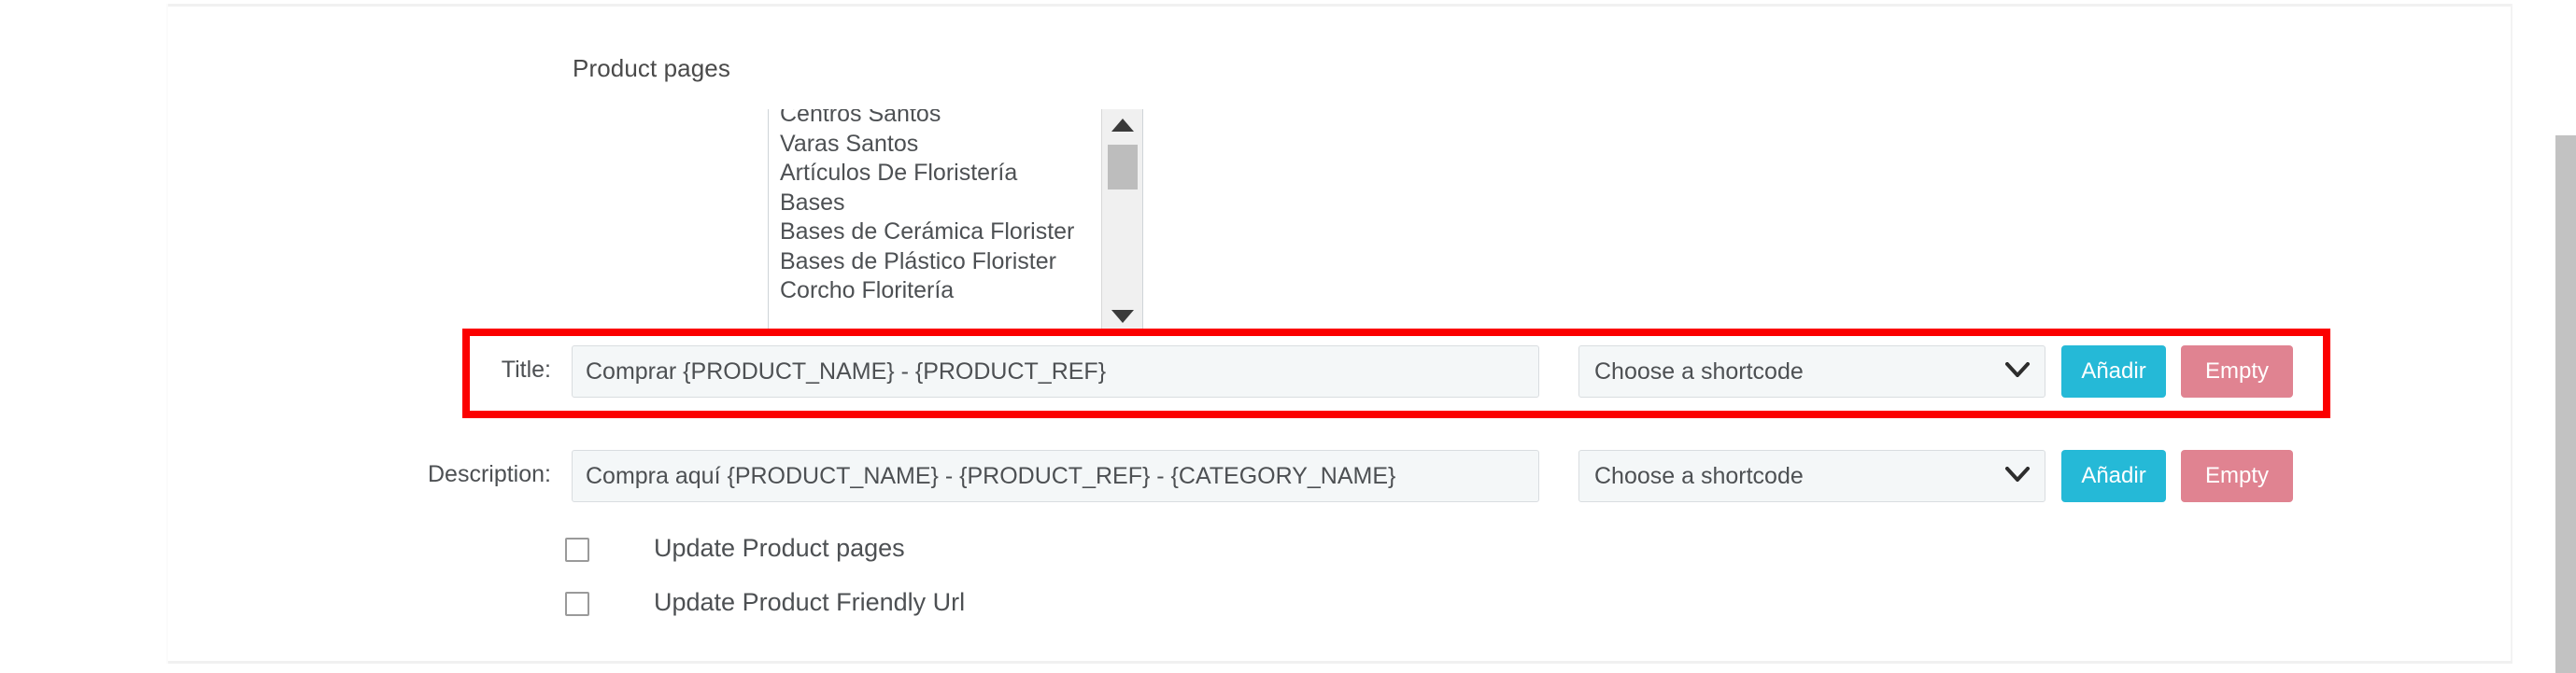 This screenshot has width=2576, height=673. I want to click on listbox-scrollbar-thumb, so click(1123, 167).